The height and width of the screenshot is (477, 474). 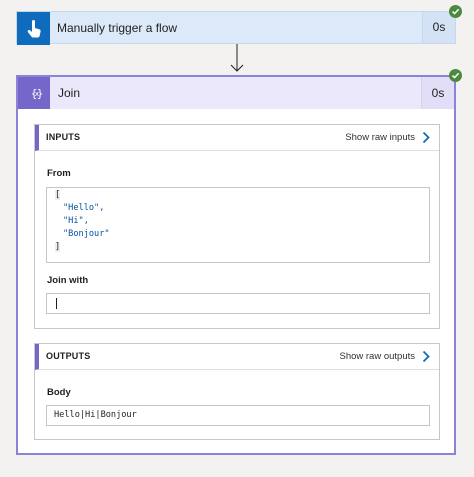 I want to click on trigger-title: Manually trigger a flow, so click(x=117, y=28).